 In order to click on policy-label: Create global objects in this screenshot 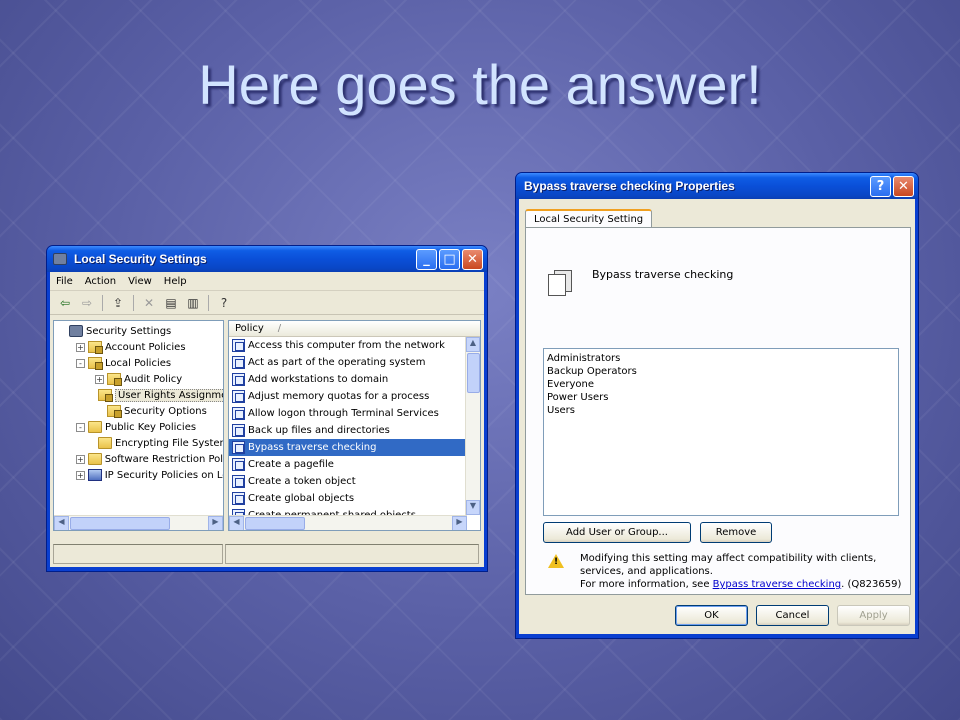, I will do `click(301, 498)`.